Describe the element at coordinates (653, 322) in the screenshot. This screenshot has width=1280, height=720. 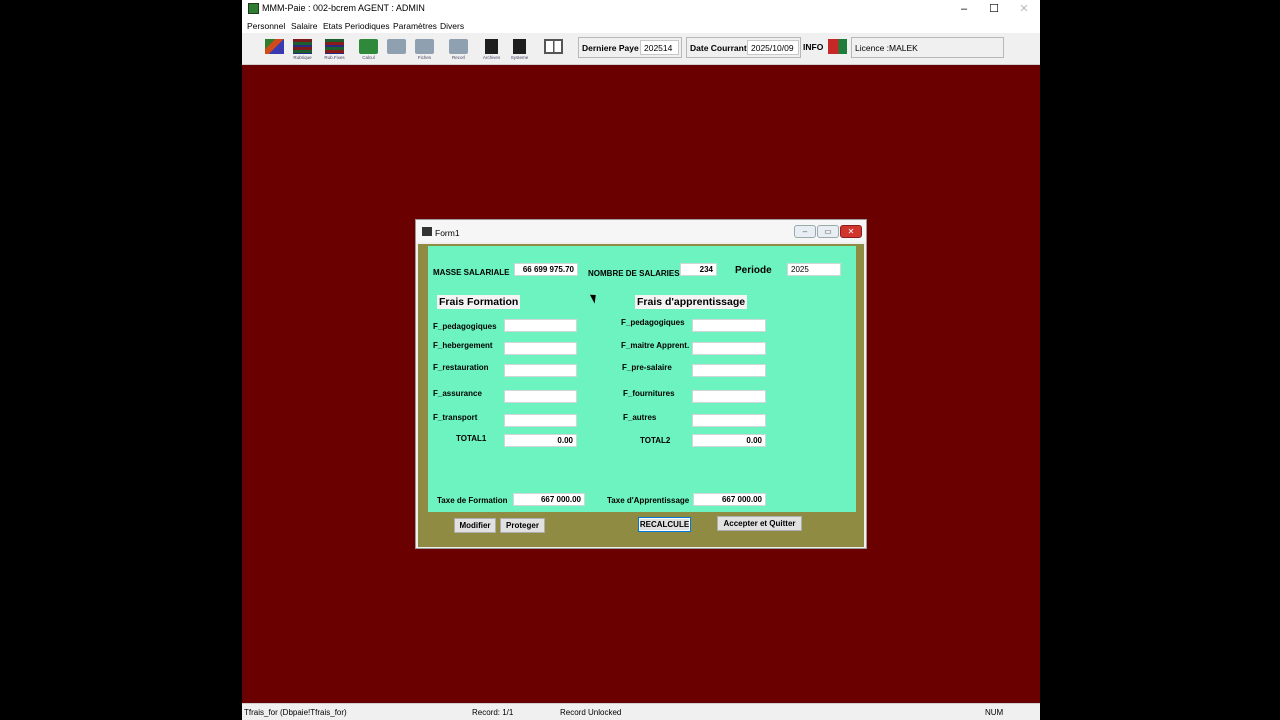
I see `apprentissage-label: F_pedagogiques` at that location.